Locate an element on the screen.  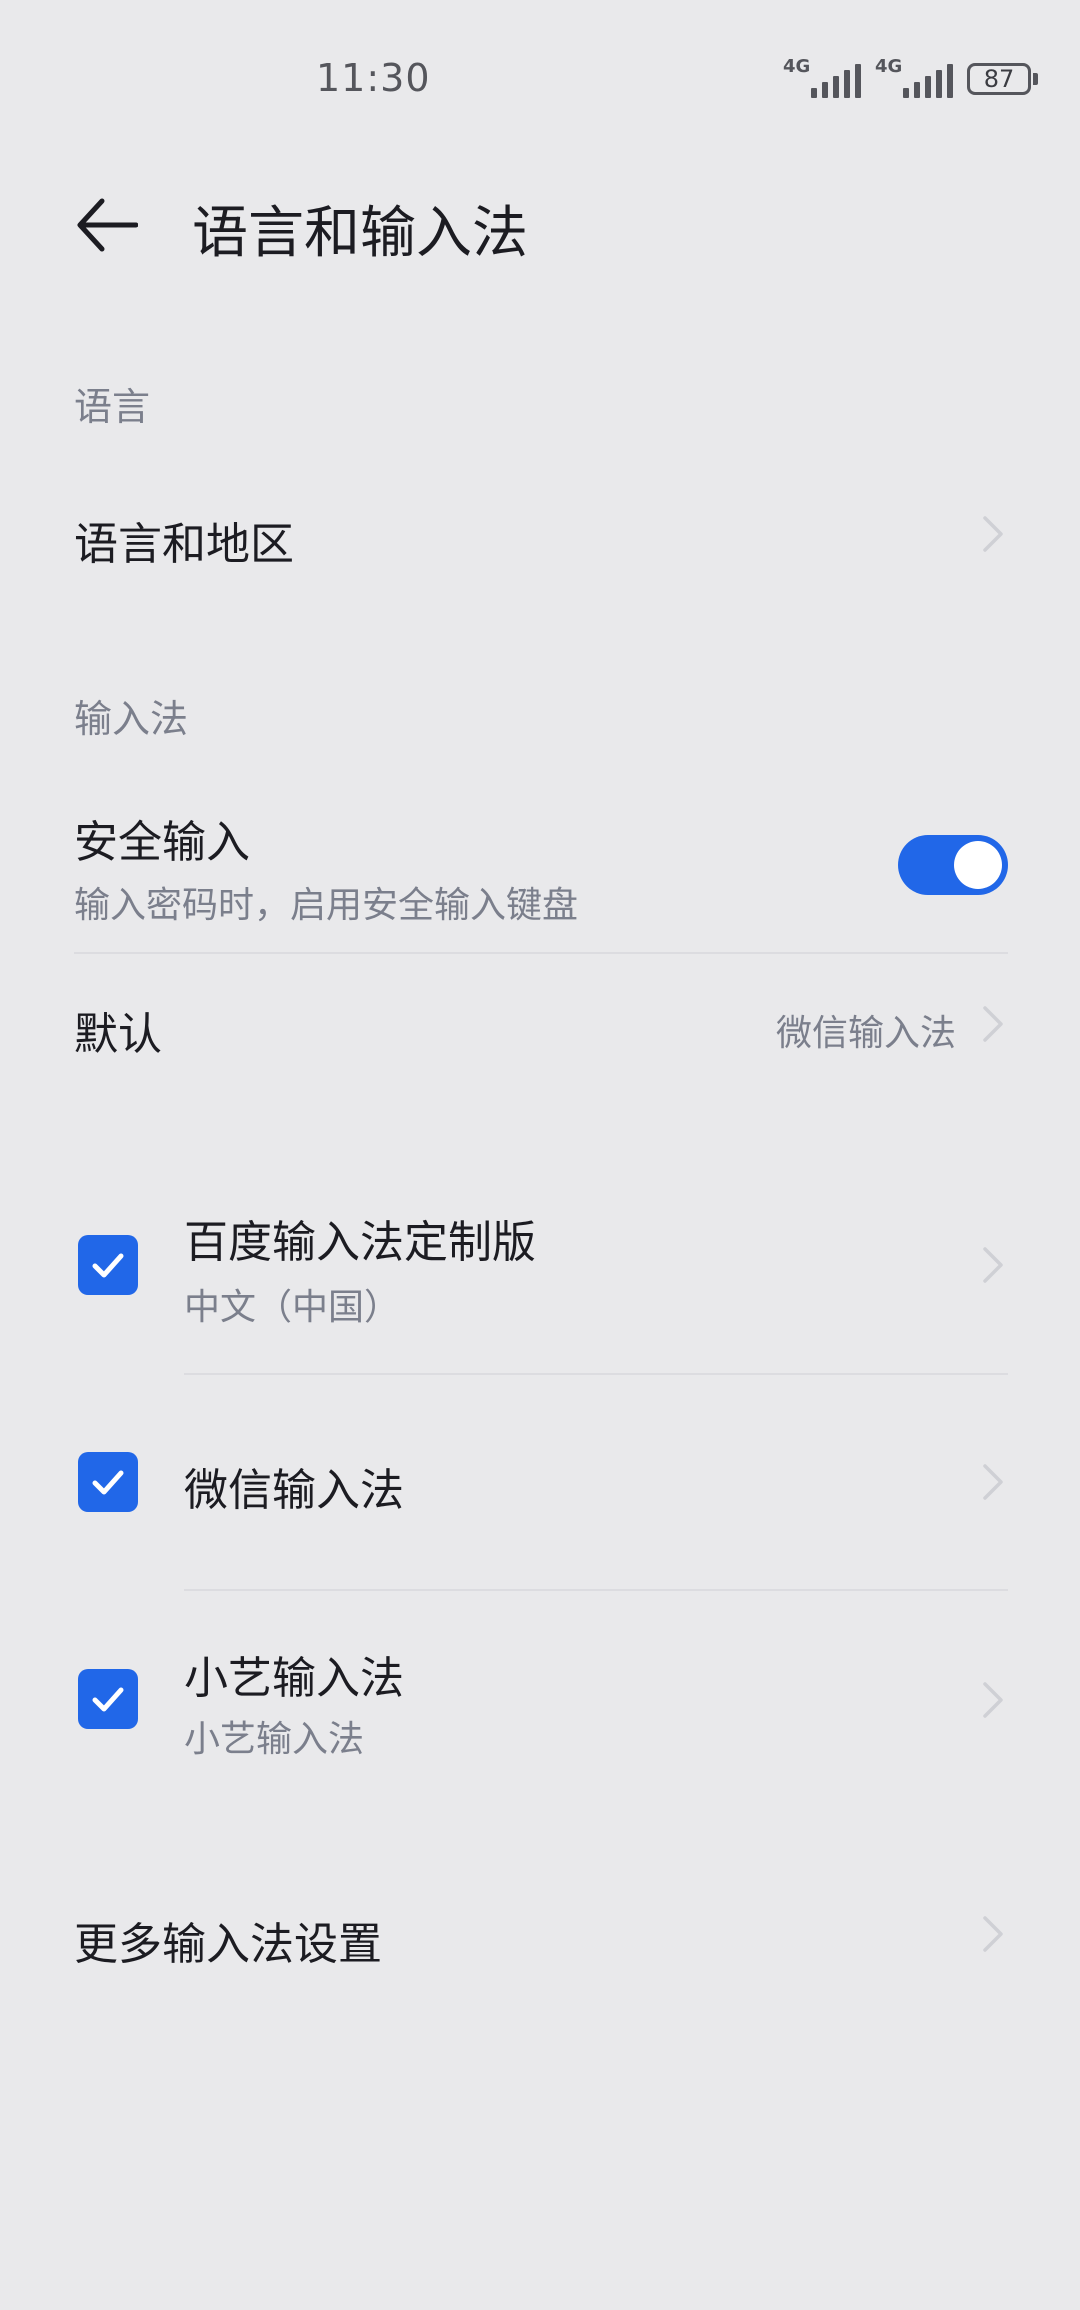
section-label-language: 语言 is located at coordinates (112, 407).